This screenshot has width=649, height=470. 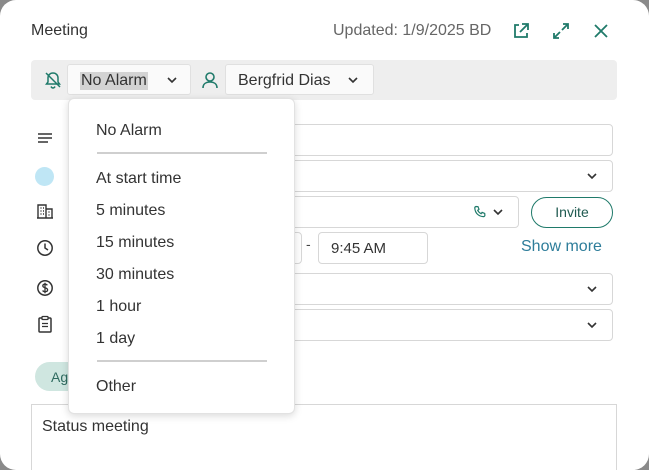 I want to click on open-external-icon, so click(x=521, y=31).